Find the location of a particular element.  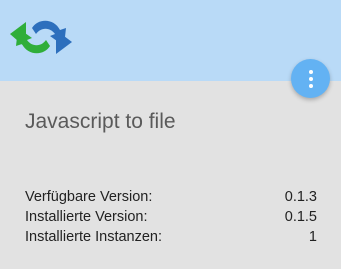

adapter-title: Javascript to file is located at coordinates (100, 121).